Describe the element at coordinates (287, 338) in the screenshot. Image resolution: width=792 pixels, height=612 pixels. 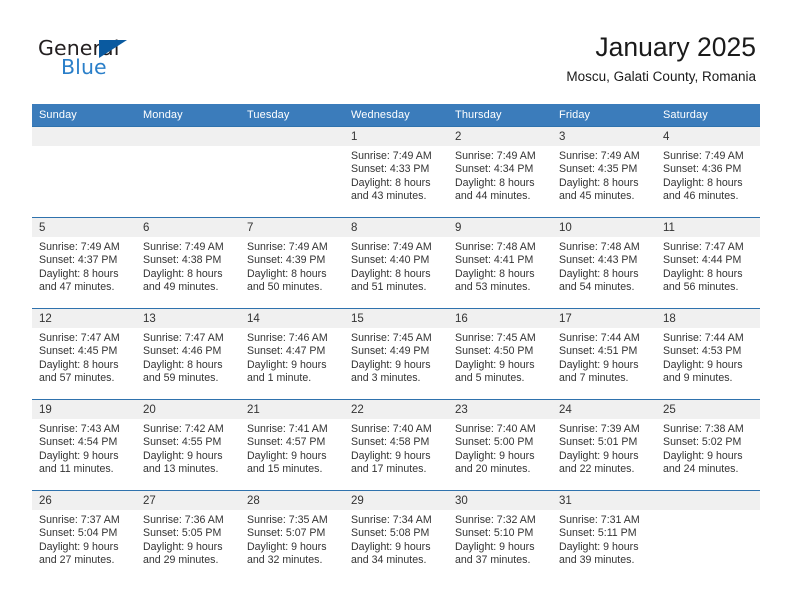
I see `sunrise-time: Sunrise: 7:46 AM` at that location.